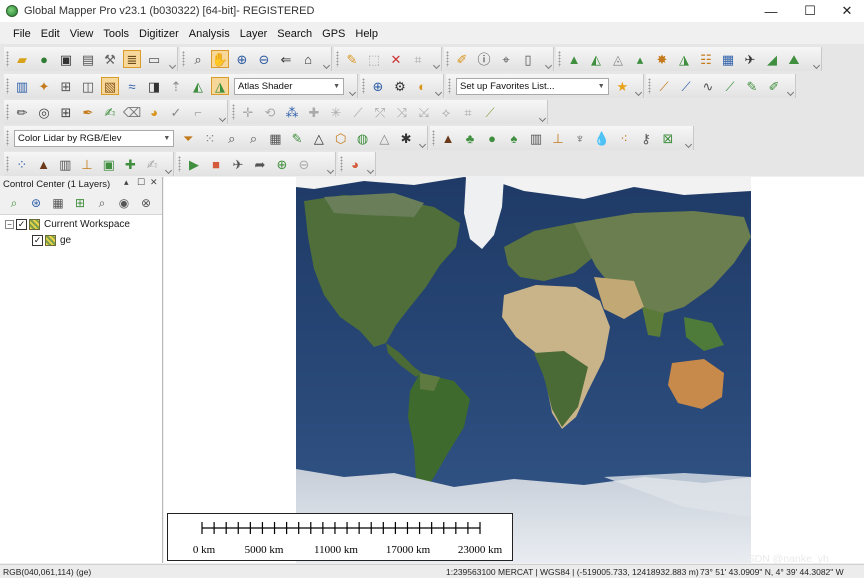 The image size is (864, 578). Describe the element at coordinates (602, 138) in the screenshot. I see `water-icon: 💧` at that location.